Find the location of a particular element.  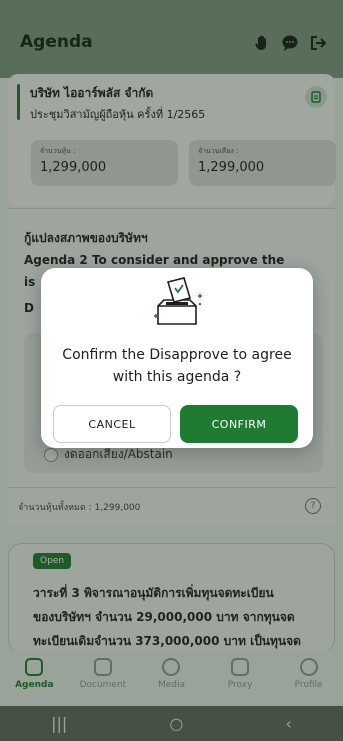

confirm-message-line1: Confirm the Disapprove to agree is located at coordinates (177, 355).